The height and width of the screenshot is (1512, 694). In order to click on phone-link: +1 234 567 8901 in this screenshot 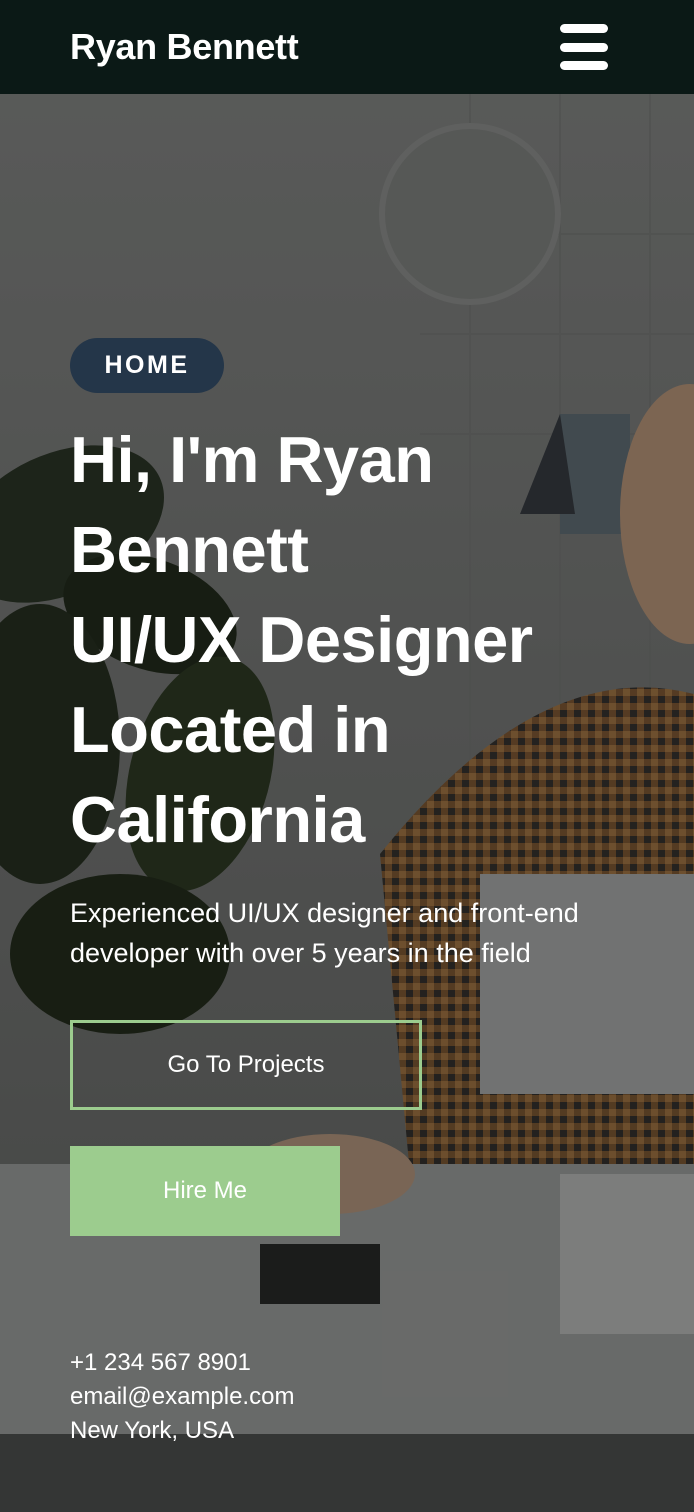, I will do `click(182, 1363)`.